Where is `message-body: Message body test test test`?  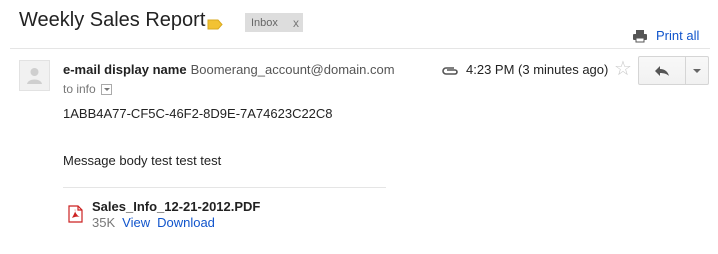
message-body: Message body test test test is located at coordinates (142, 160).